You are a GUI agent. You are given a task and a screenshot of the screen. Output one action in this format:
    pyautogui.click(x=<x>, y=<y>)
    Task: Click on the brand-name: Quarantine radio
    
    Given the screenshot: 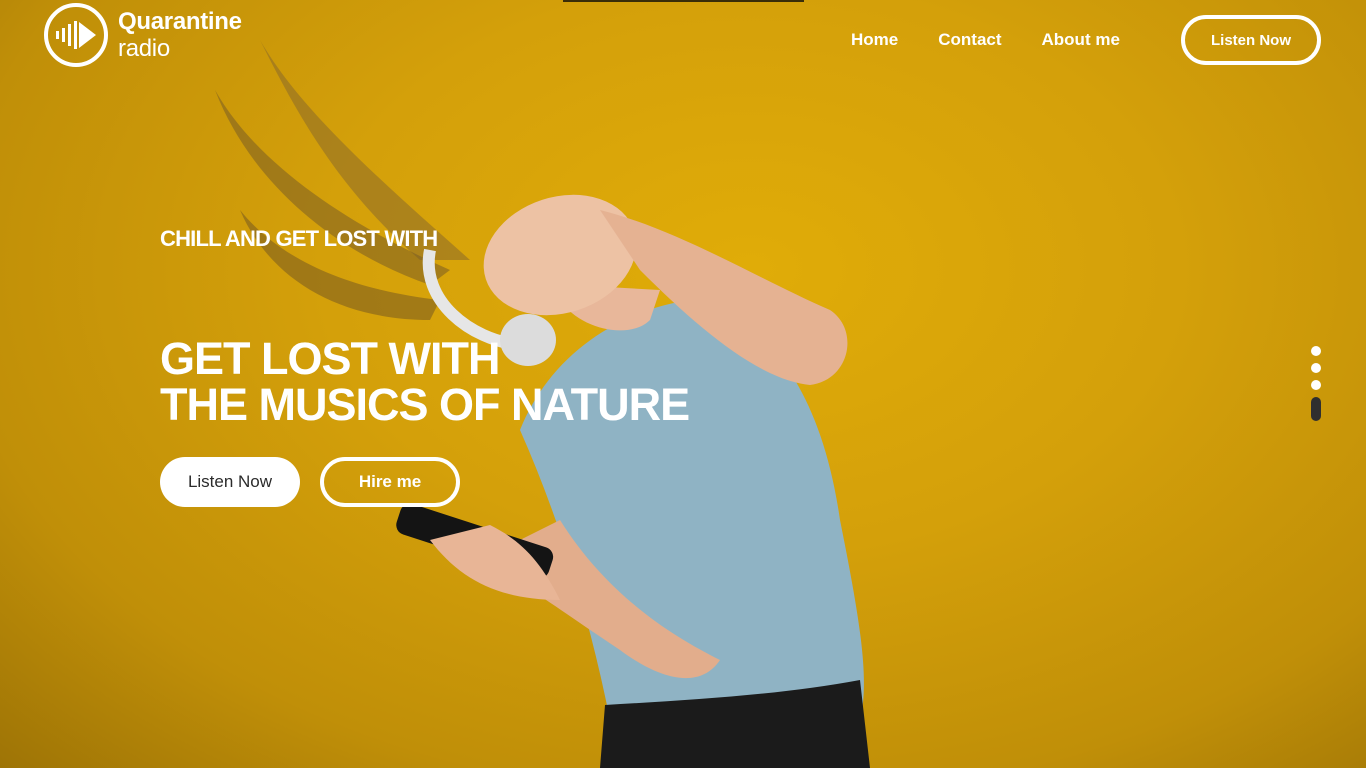 What is the action you would take?
    pyautogui.click(x=180, y=35)
    